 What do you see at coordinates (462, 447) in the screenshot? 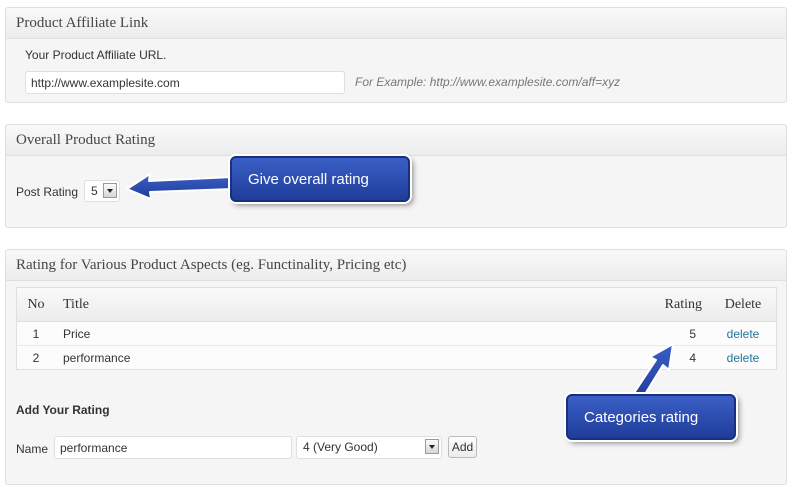
I see `add-button: Add` at bounding box center [462, 447].